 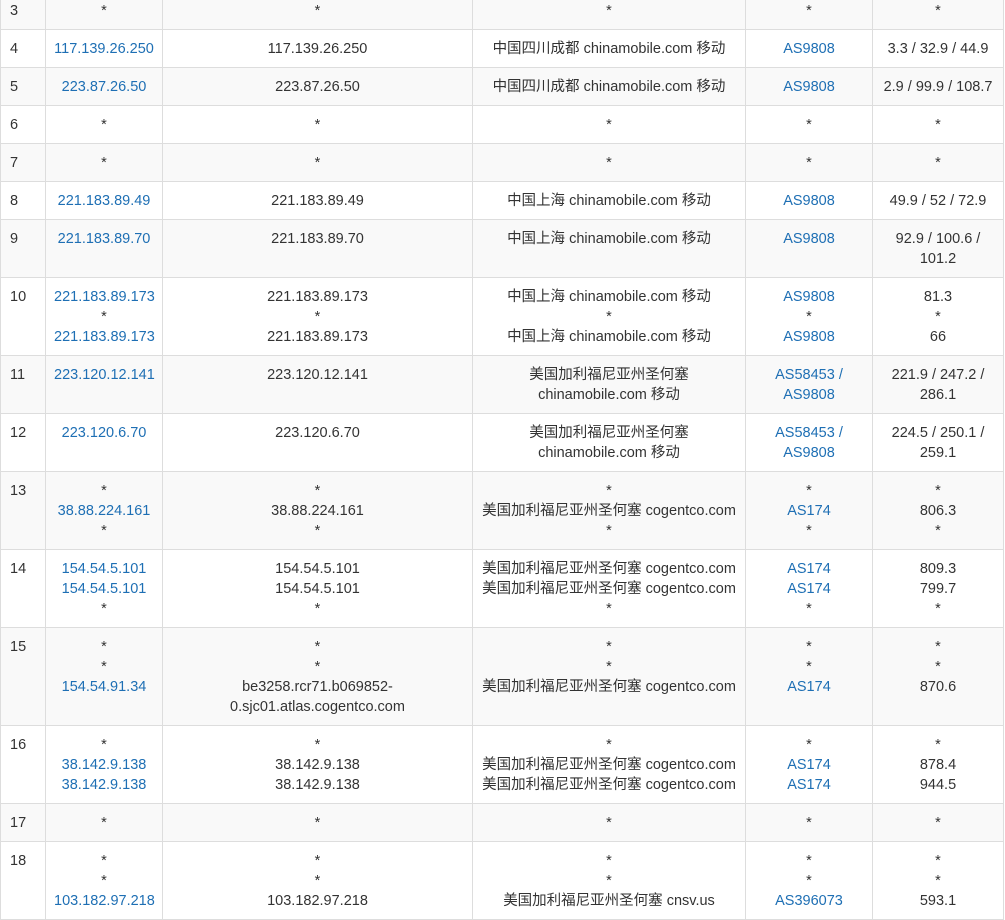 What do you see at coordinates (104, 687) in the screenshot?
I see `ip-link: 154.54.91.34` at bounding box center [104, 687].